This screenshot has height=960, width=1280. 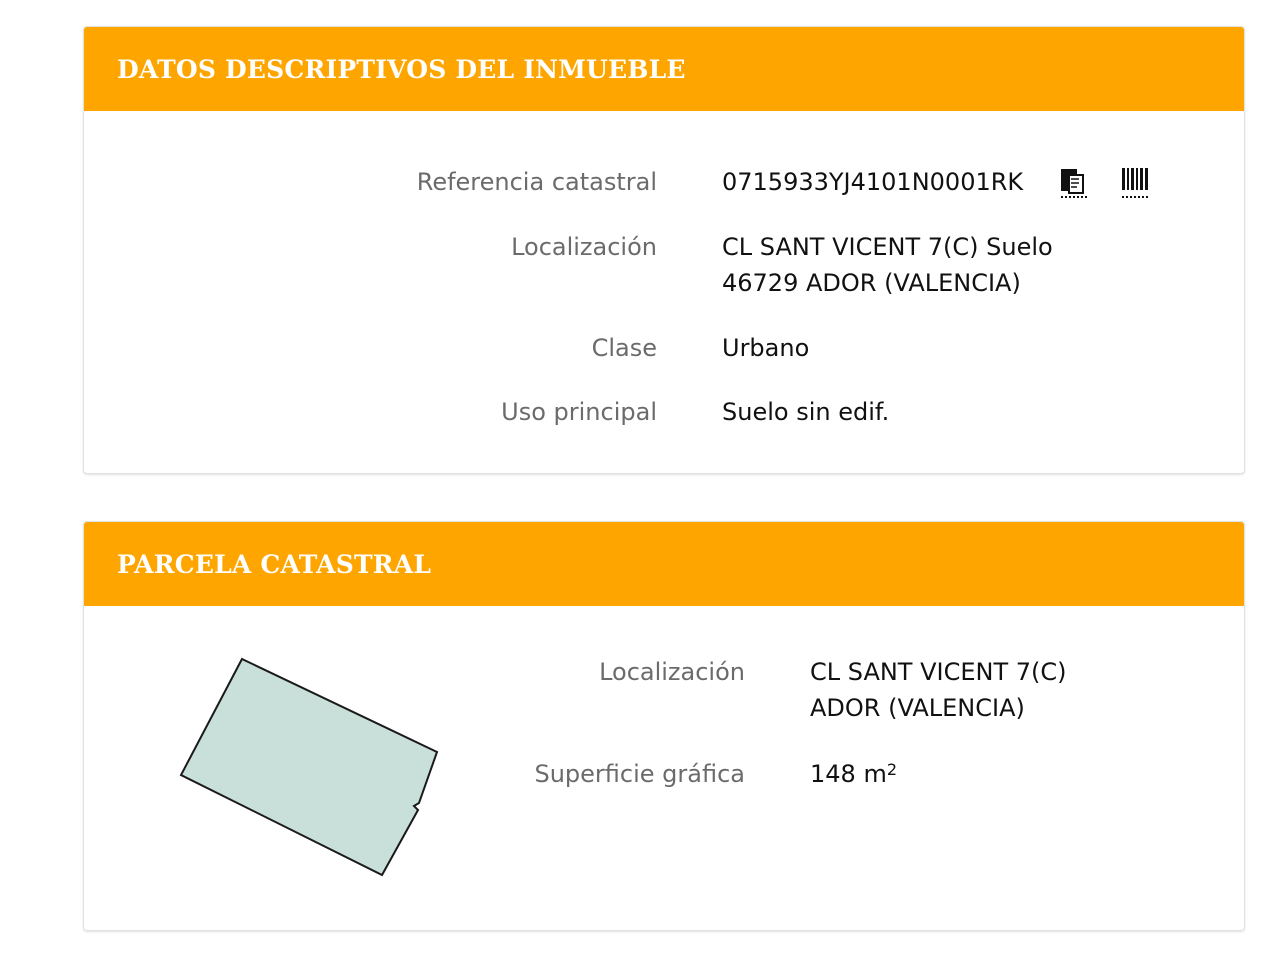 I want to click on superficie-value: 148 m2, so click(x=853, y=774).